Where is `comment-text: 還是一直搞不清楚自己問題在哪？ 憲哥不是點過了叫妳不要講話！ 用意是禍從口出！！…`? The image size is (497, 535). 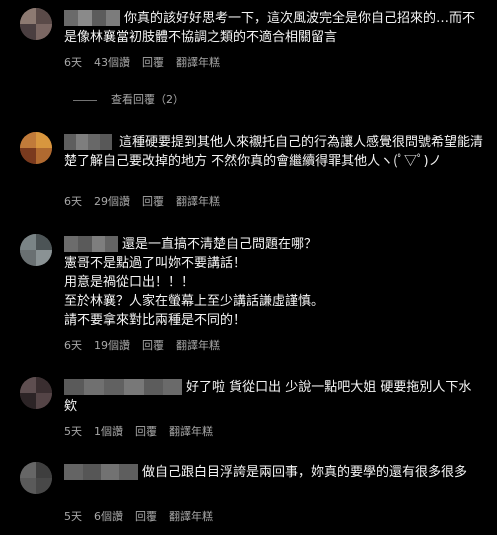 comment-text: 還是一直搞不清楚自己問題在哪？ 憲哥不是點過了叫妳不要講話！ 用意是禍從口出！！… is located at coordinates (194, 282).